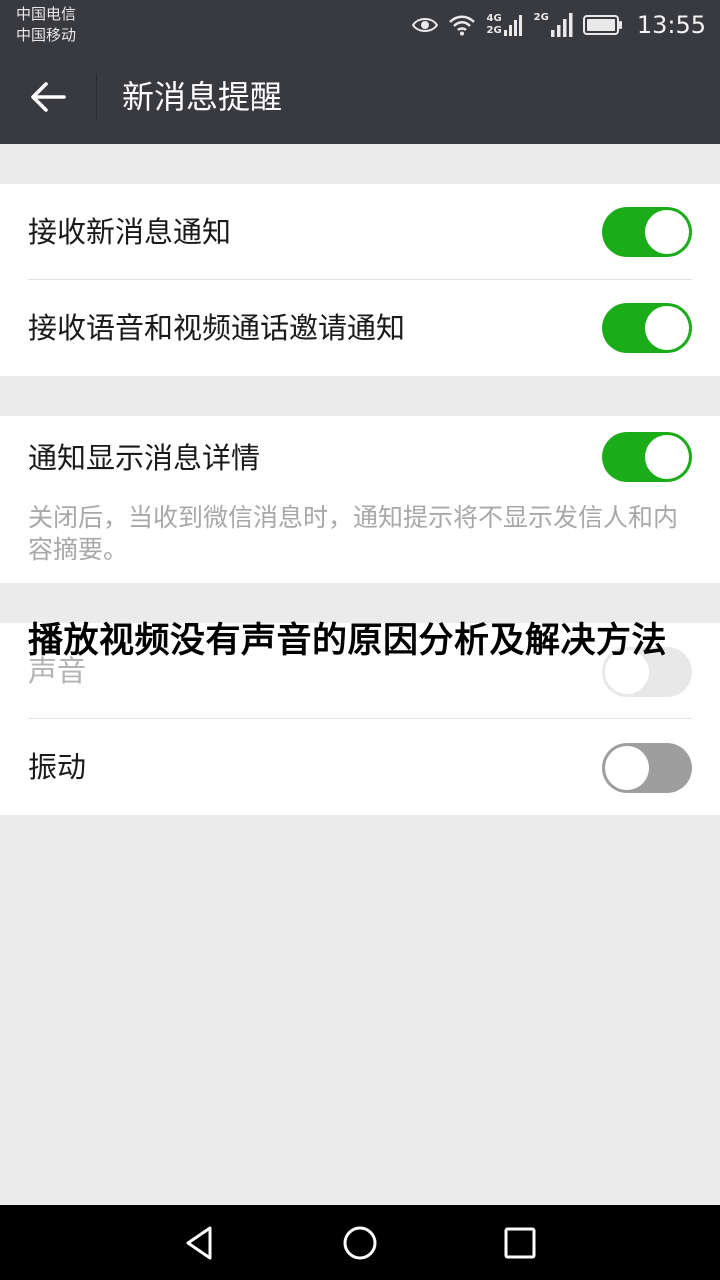  I want to click on page-title: 新消息提醒, so click(202, 97).